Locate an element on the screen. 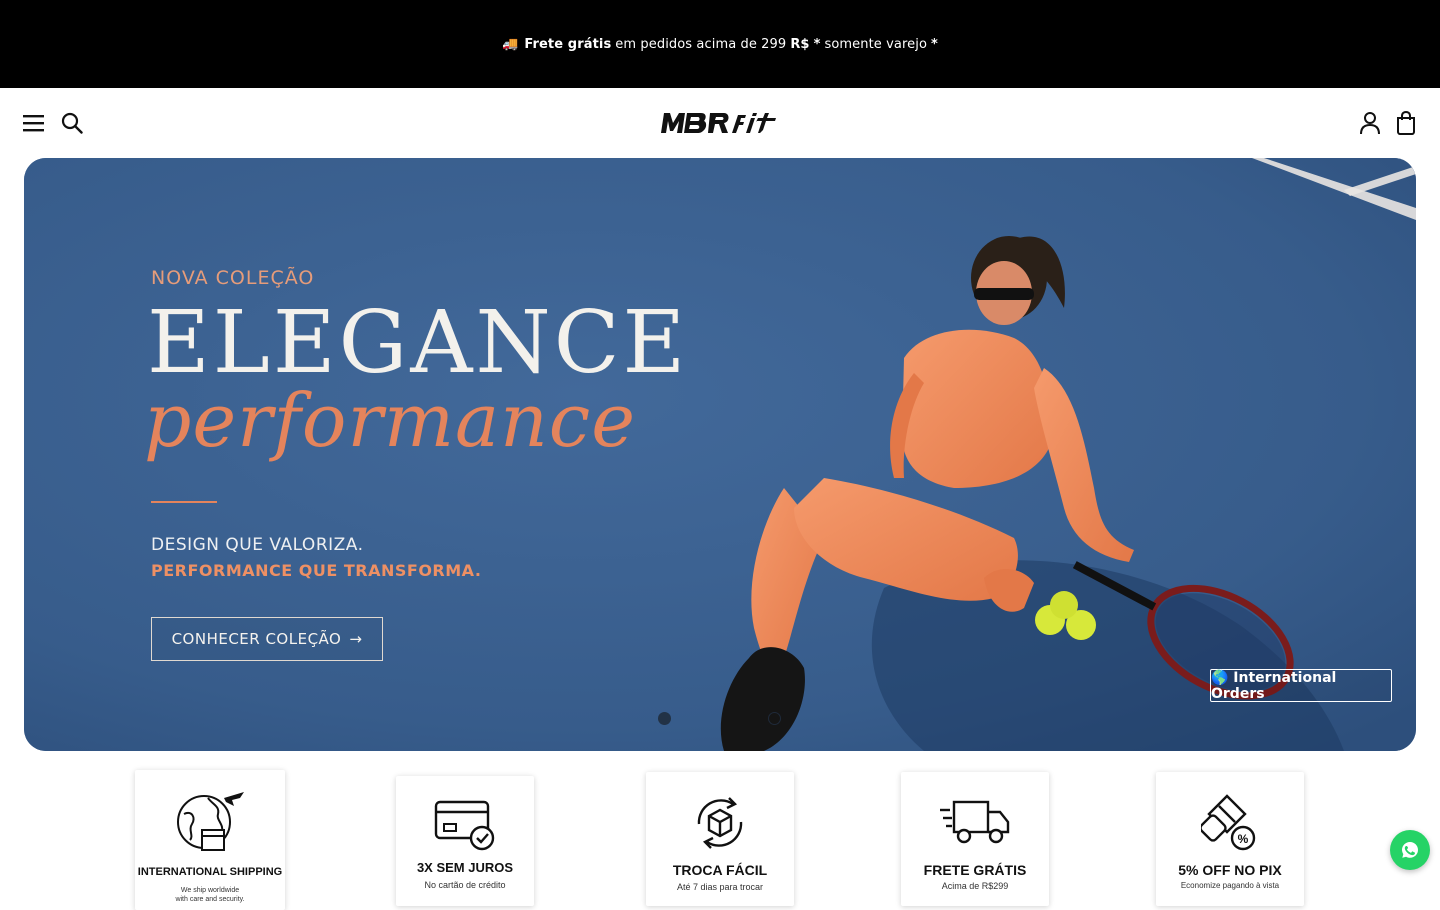 The image size is (1440, 910). menu-button is located at coordinates (34, 123).